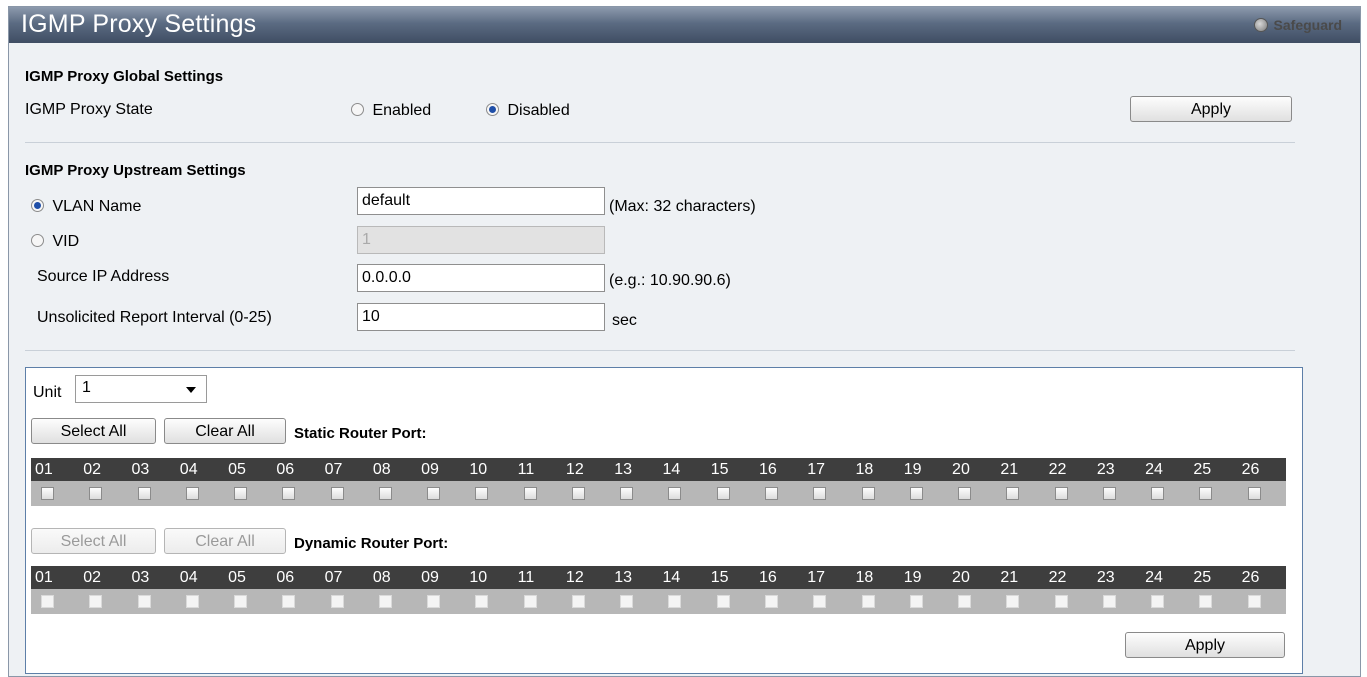  Describe the element at coordinates (93, 541) in the screenshot. I see `dynamic-select-all-button: Select All` at that location.